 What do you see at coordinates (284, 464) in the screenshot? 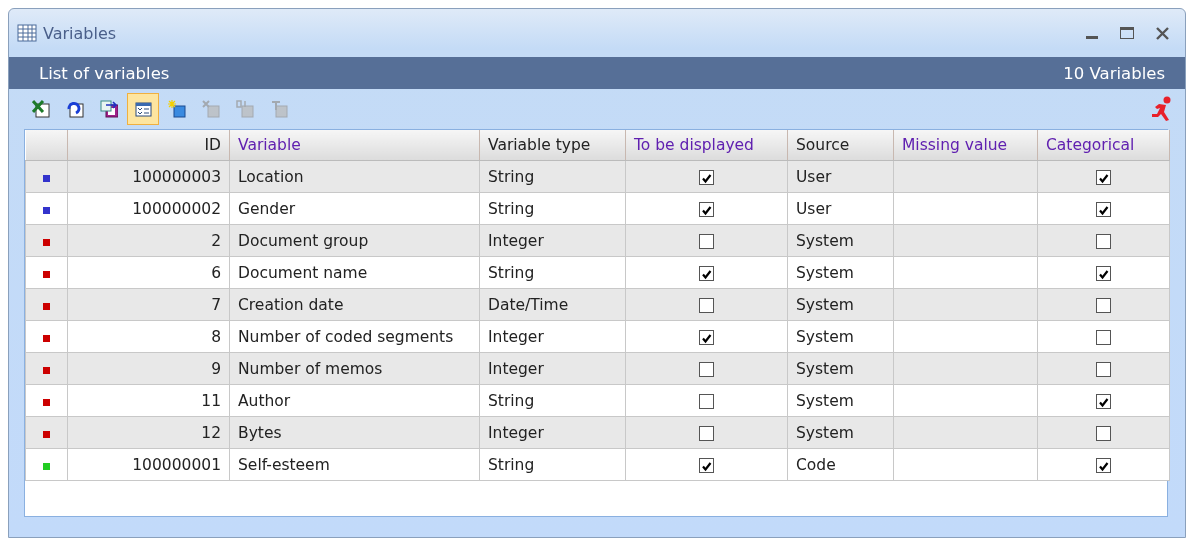
I see `table-cell: Self-esteem` at bounding box center [284, 464].